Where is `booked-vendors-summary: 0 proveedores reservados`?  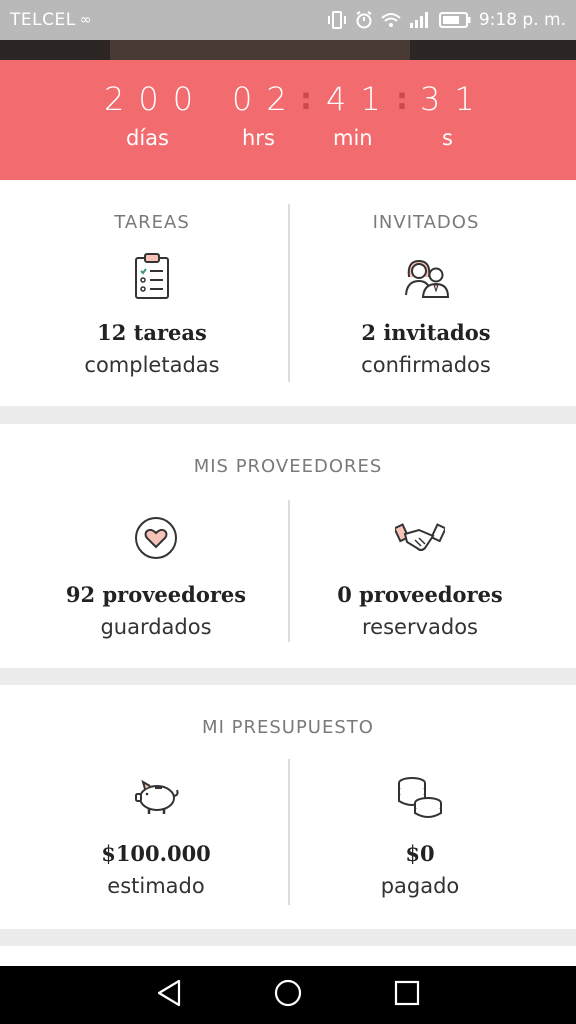
booked-vendors-summary: 0 proveedores reservados is located at coordinates (420, 574).